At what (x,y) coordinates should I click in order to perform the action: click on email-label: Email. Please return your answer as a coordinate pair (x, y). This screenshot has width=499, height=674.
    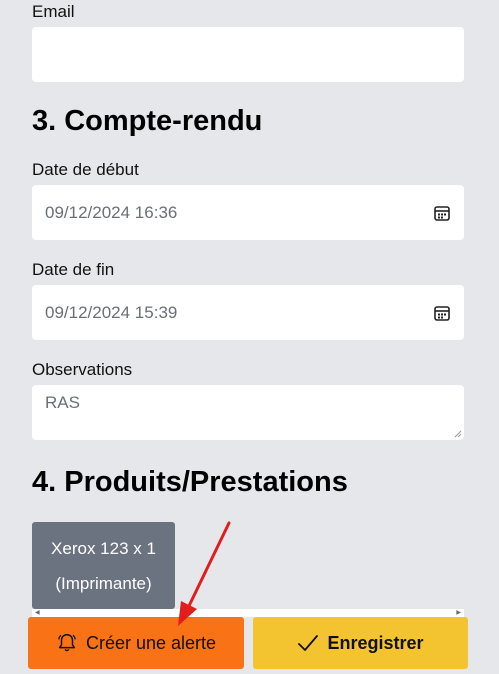
    Looking at the image, I should click on (53, 11).